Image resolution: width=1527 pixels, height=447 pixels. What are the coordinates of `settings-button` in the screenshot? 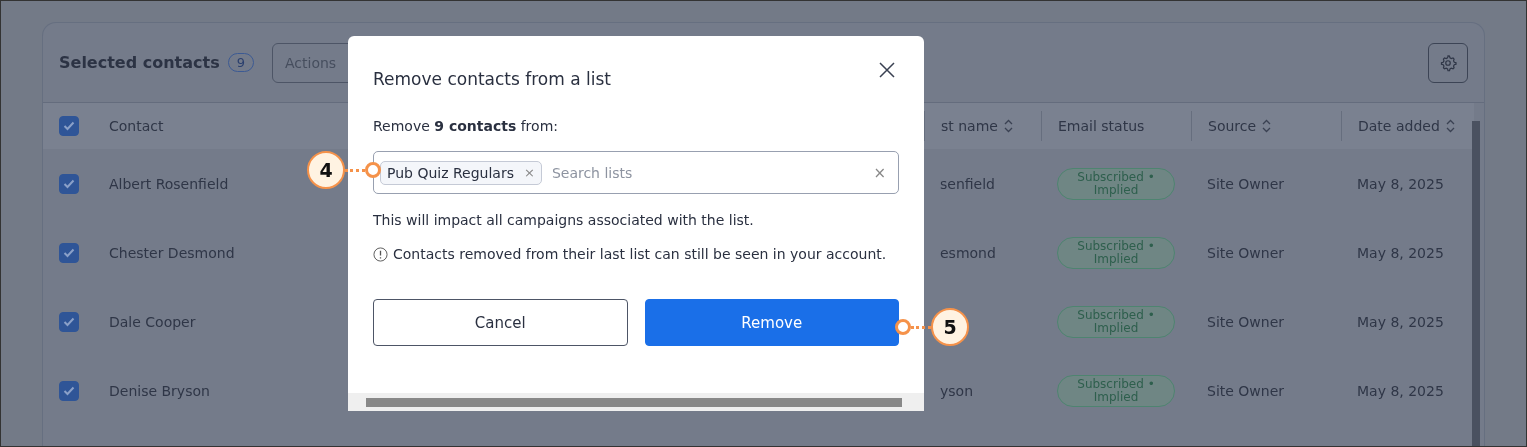 It's located at (1448, 62).